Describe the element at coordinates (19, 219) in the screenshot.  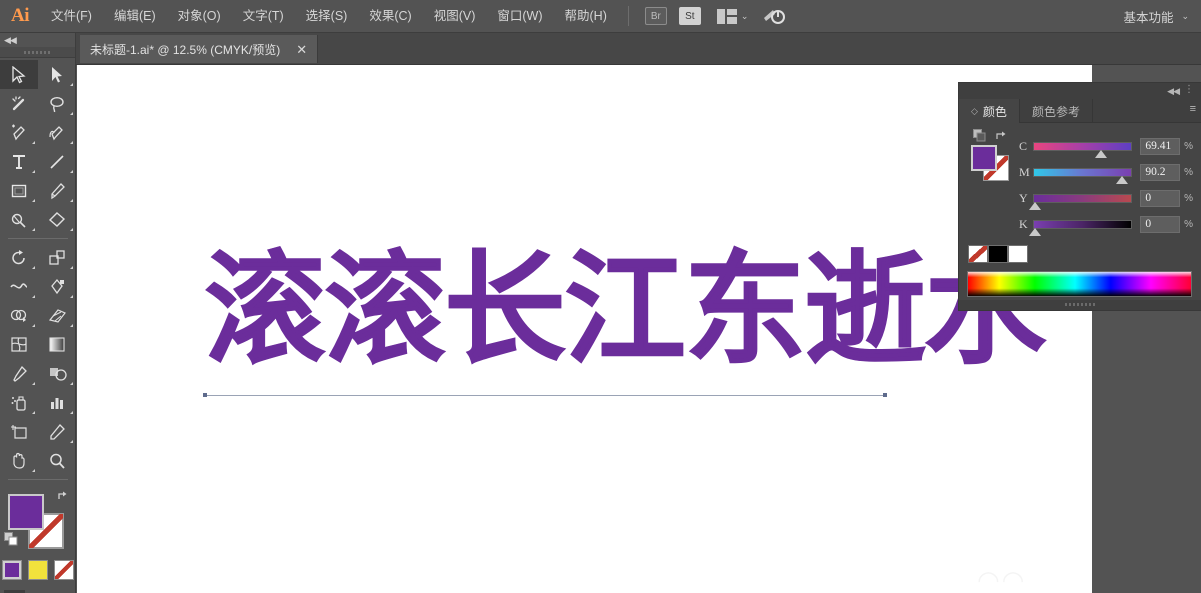
I see `shaper-tool` at that location.